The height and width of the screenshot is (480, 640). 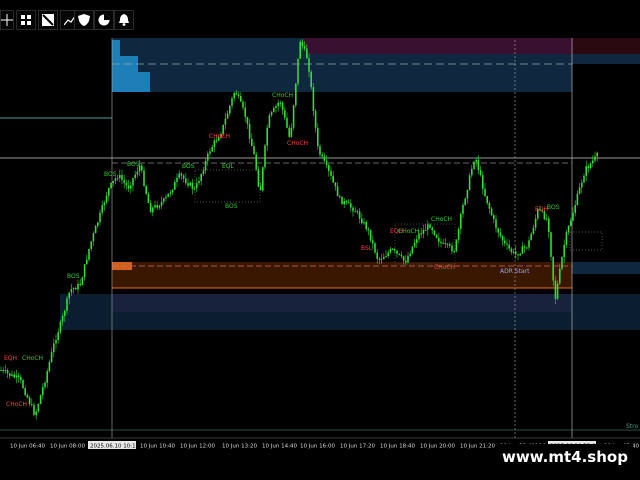 I want to click on demand-zone-blue, so click(x=350, y=312).